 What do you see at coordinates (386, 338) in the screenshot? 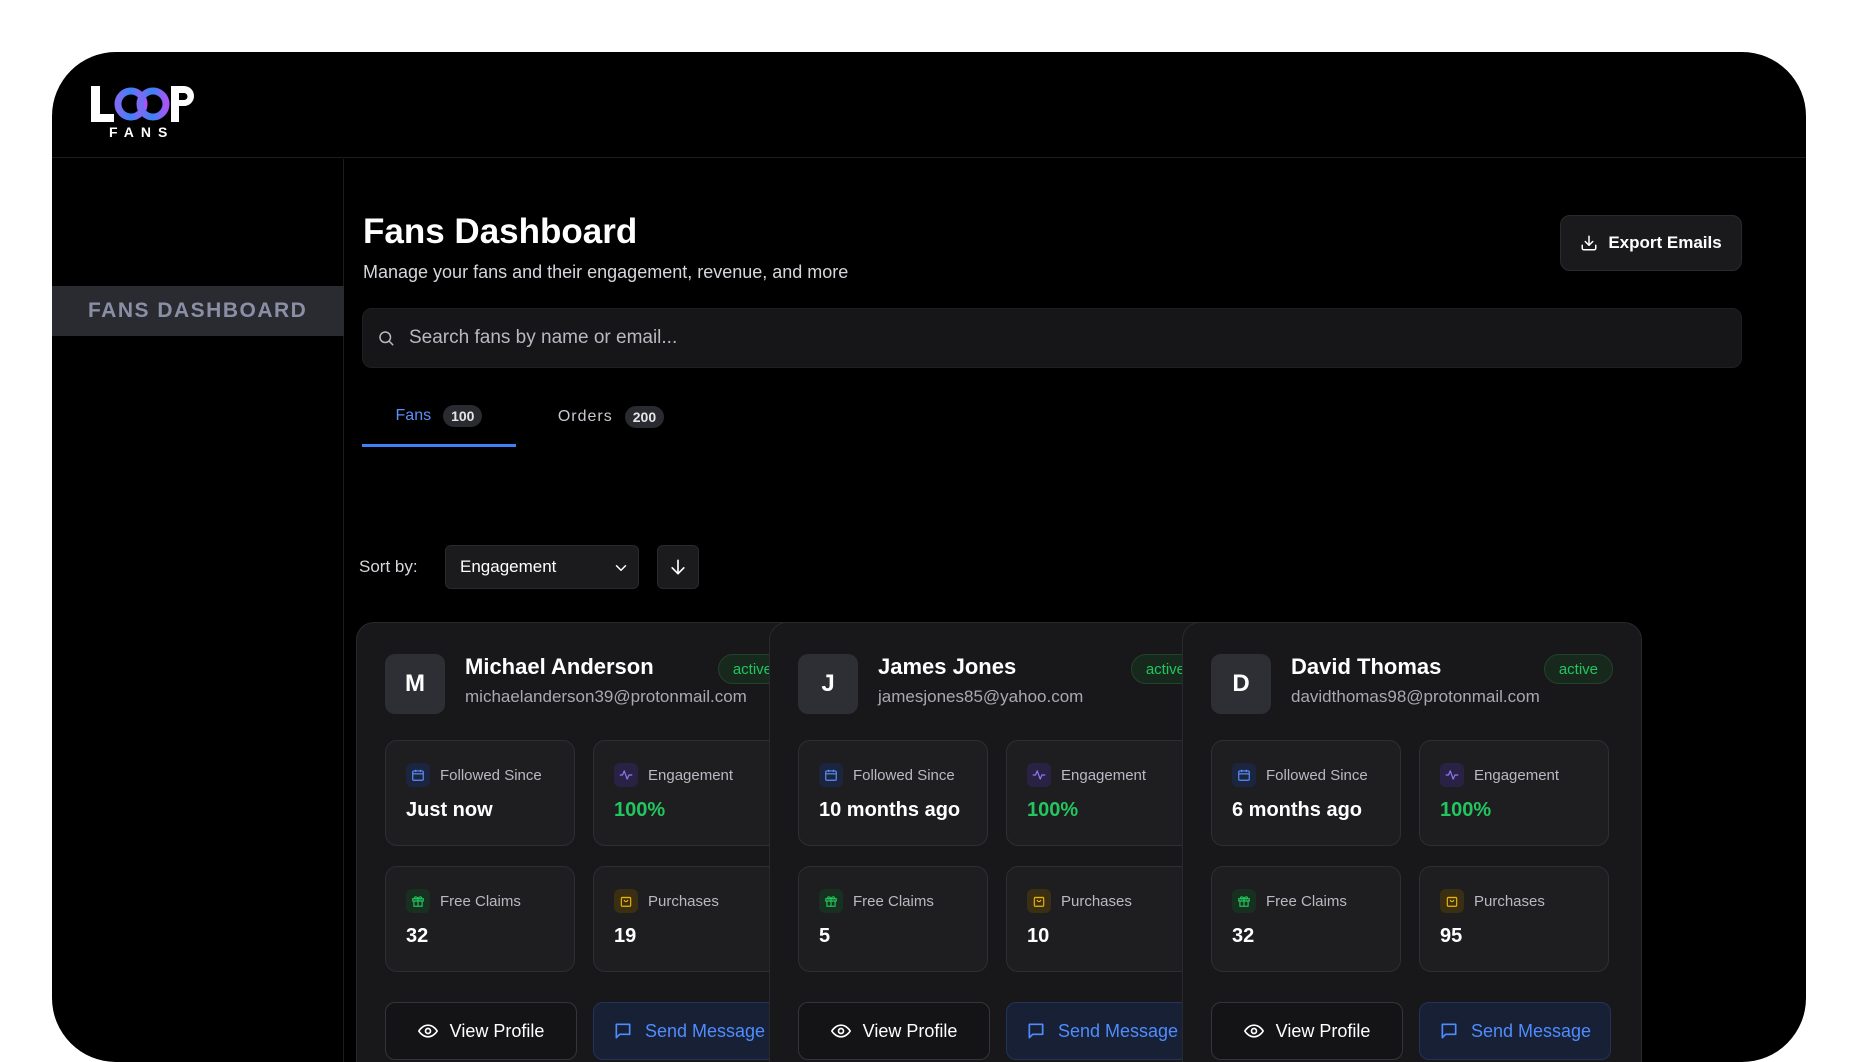
I see `search-icon` at bounding box center [386, 338].